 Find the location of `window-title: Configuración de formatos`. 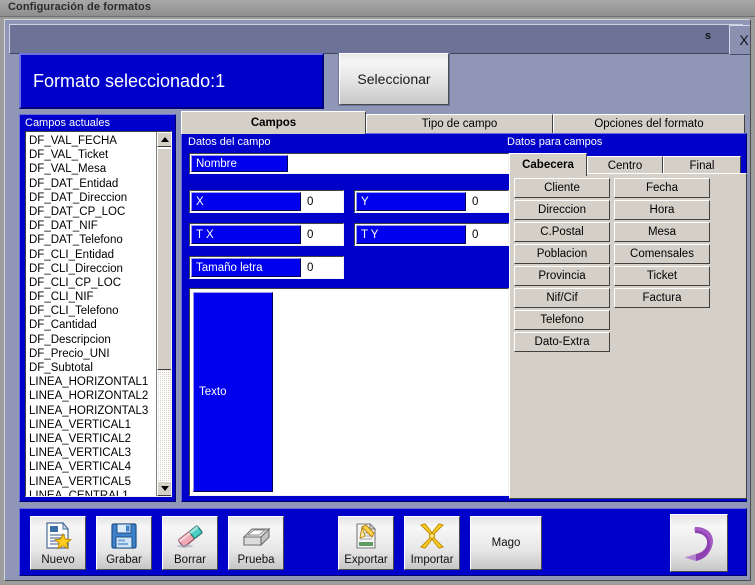

window-title: Configuración de formatos is located at coordinates (80, 7).